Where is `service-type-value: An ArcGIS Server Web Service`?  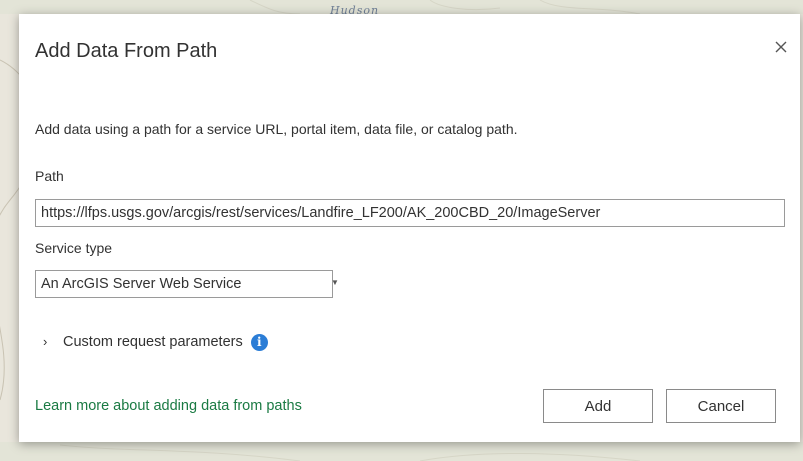 service-type-value: An ArcGIS Server Web Service is located at coordinates (141, 284).